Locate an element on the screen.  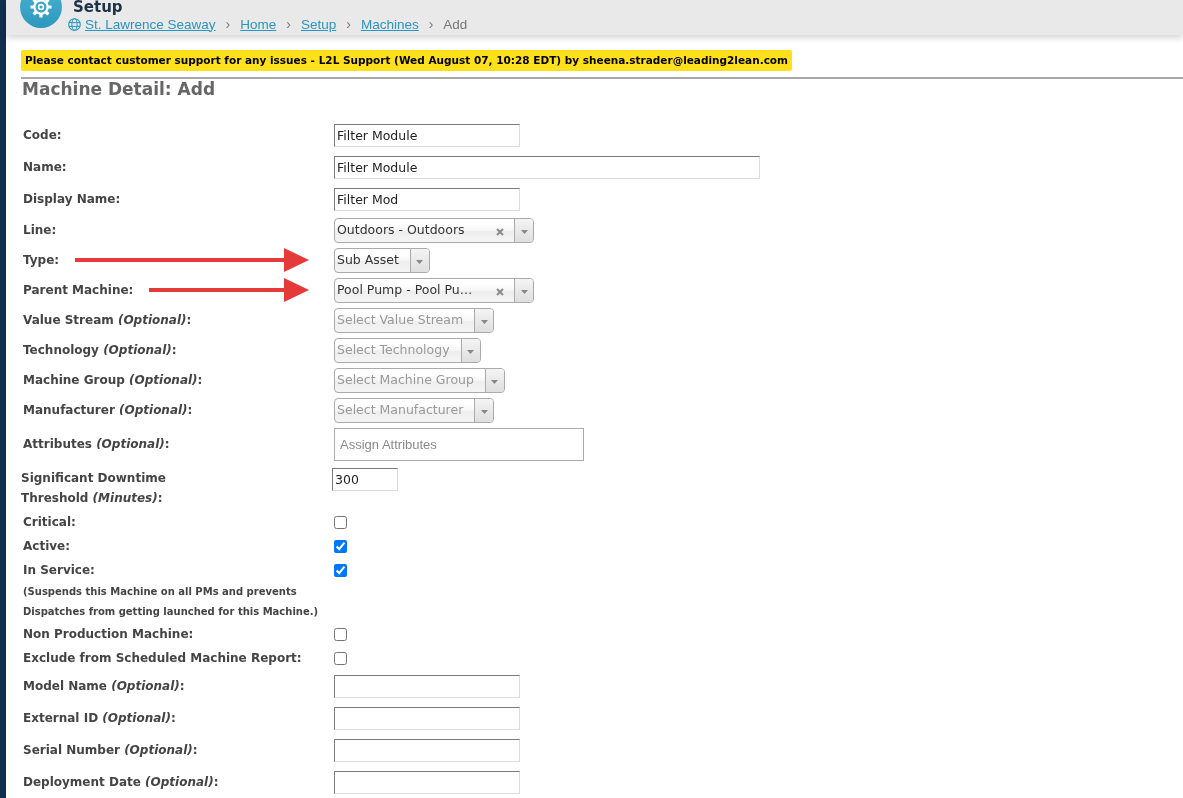
breadcrumb-link: Machines is located at coordinates (389, 24).